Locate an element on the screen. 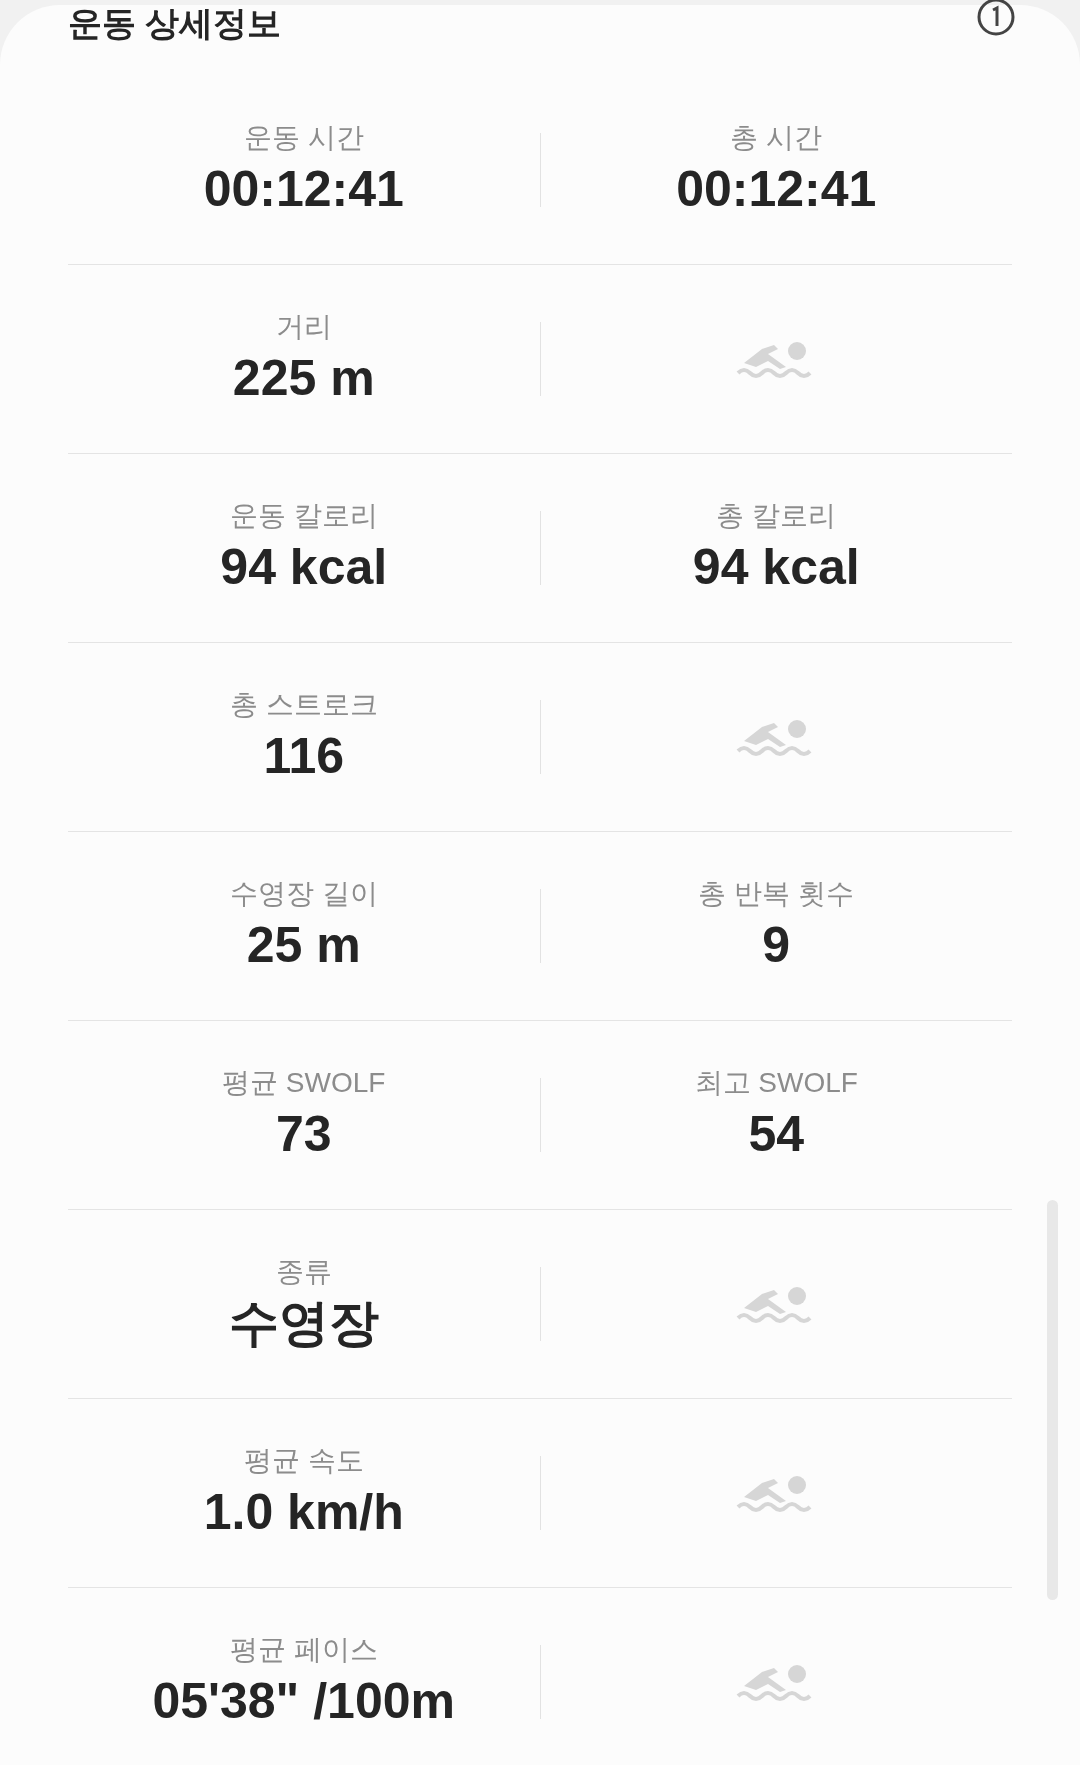 The width and height of the screenshot is (1080, 1765). stat-value: 05'38" /100m is located at coordinates (303, 1701).